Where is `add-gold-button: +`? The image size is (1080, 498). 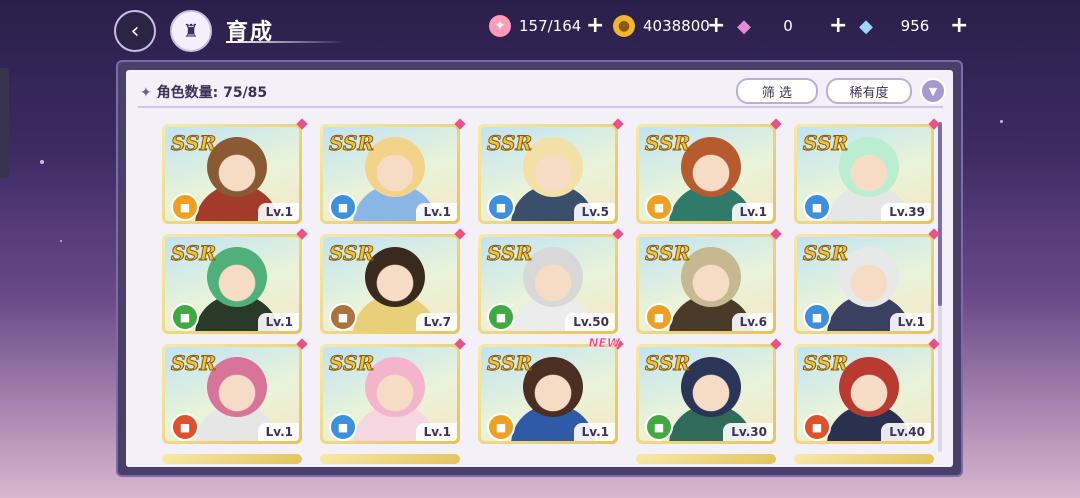 add-gold-button: + is located at coordinates (716, 25).